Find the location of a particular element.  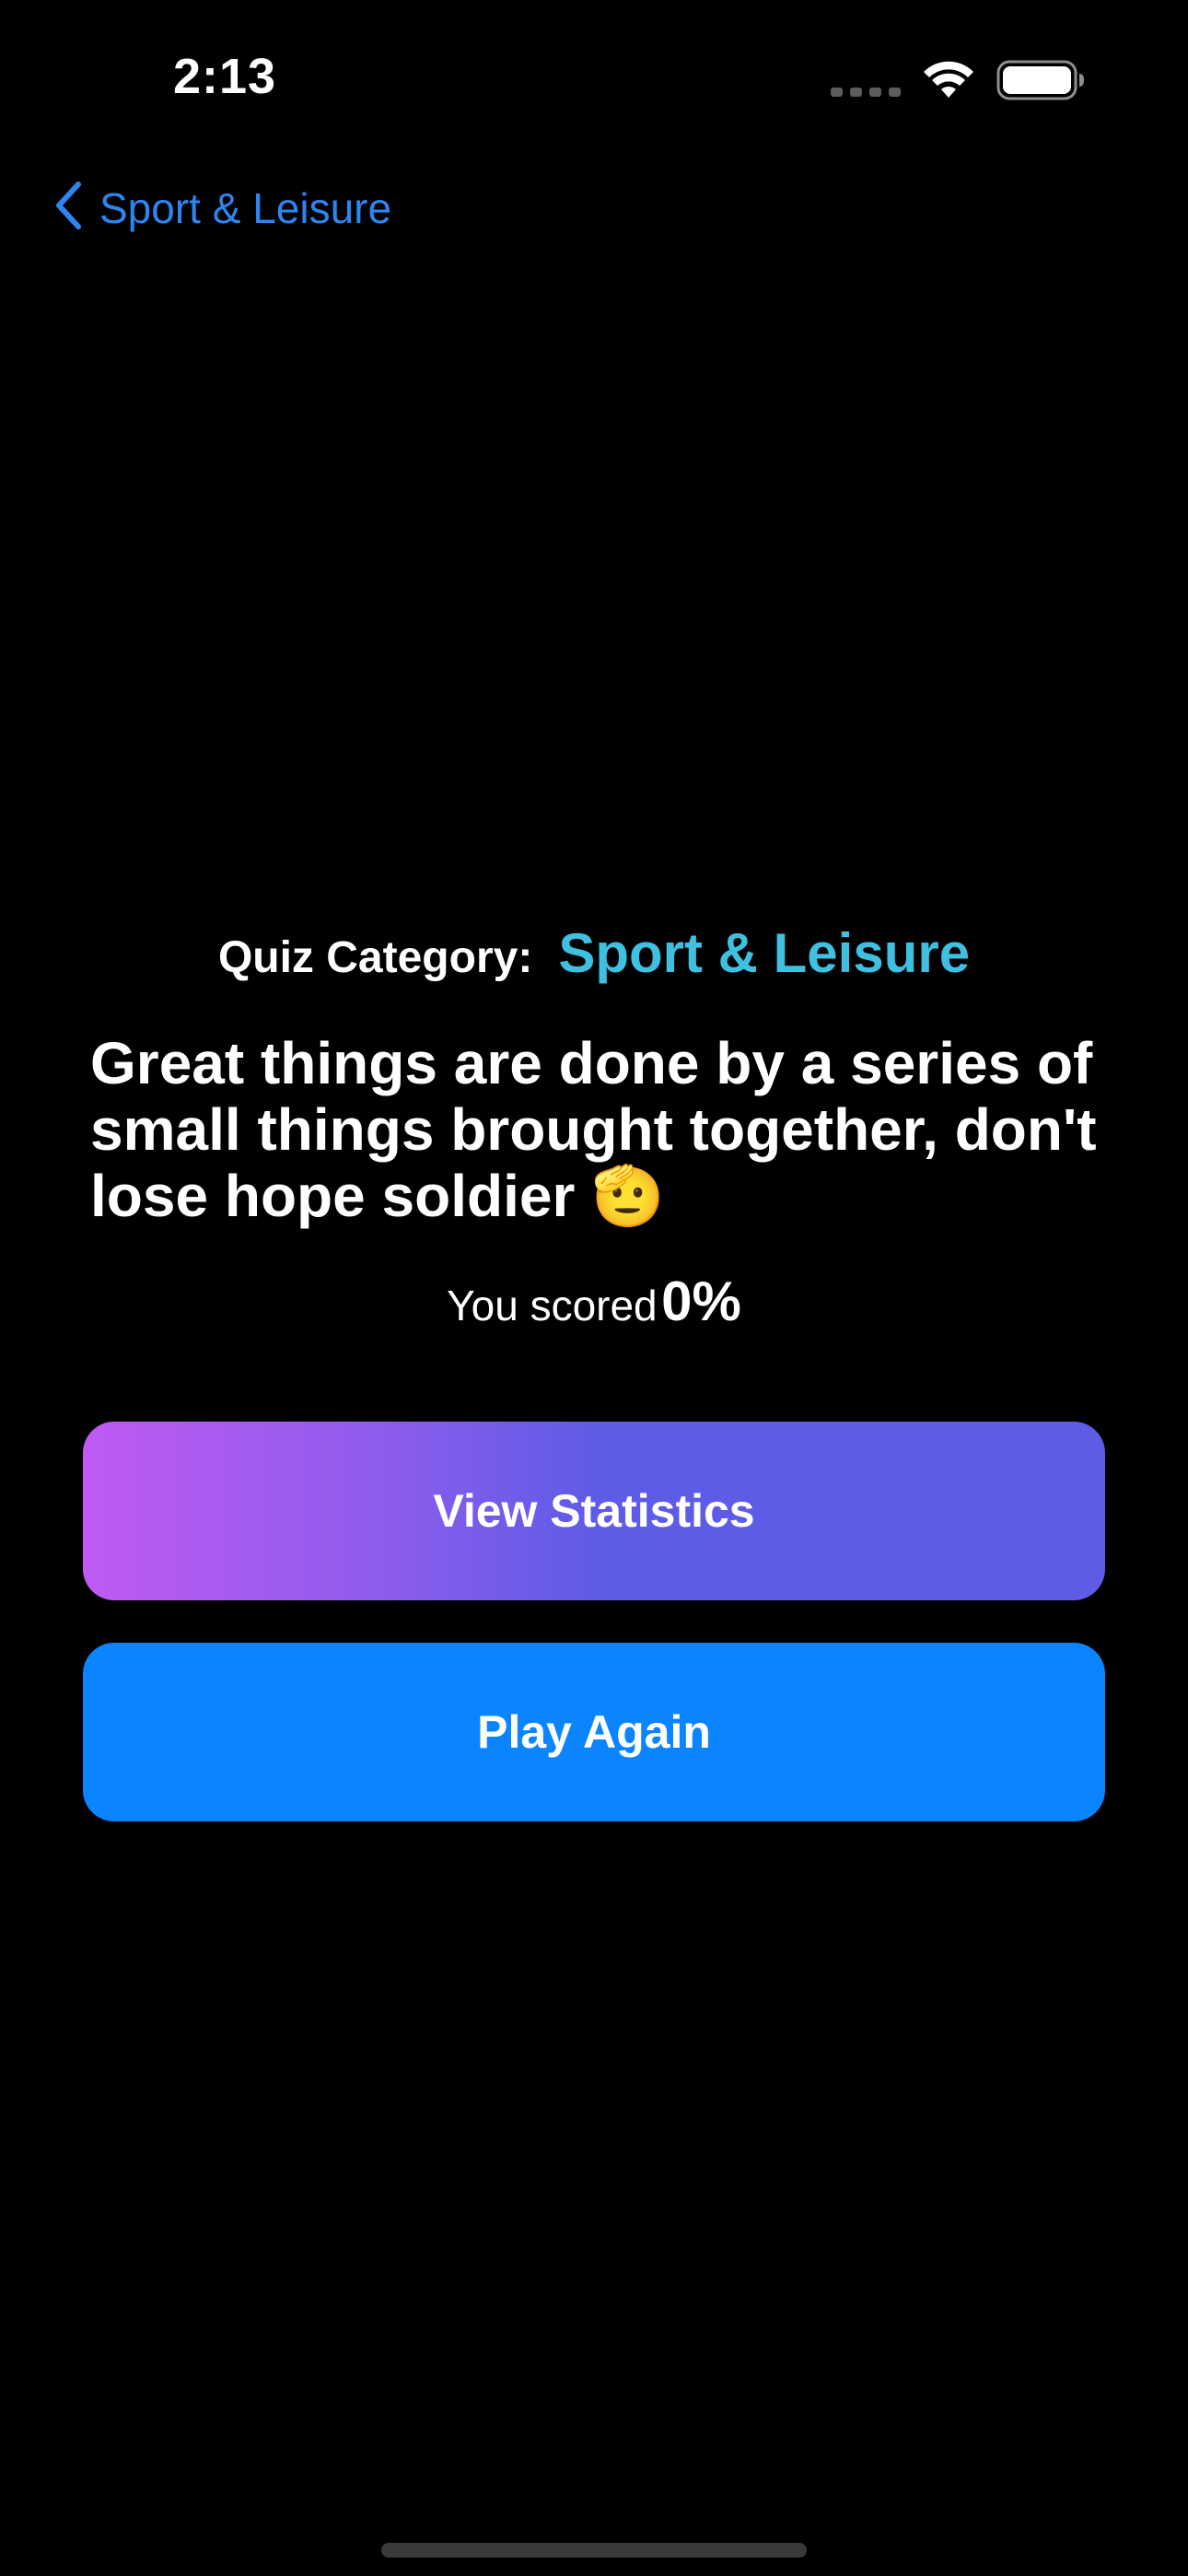

play-again-button: Play Again is located at coordinates (594, 1732).